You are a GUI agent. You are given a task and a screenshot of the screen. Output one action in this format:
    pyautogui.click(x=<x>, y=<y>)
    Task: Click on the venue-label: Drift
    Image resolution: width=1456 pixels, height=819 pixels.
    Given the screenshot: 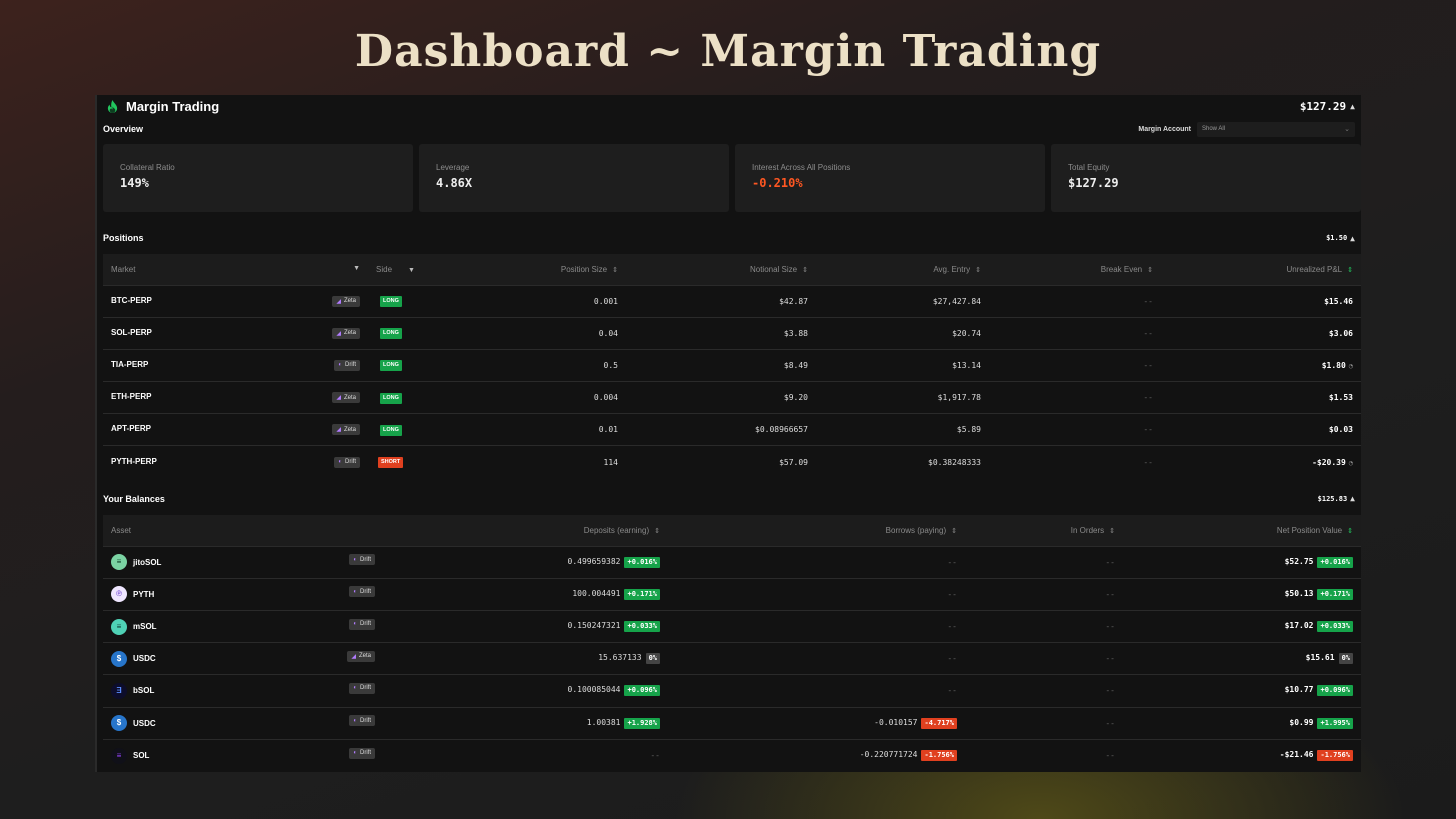 What is the action you would take?
    pyautogui.click(x=365, y=720)
    